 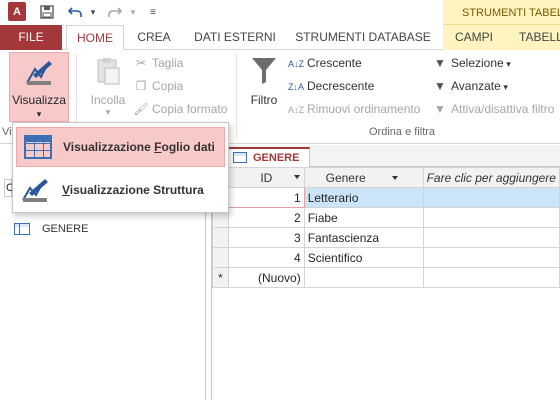 I want to click on scissors-icon: ✂, so click(x=141, y=63).